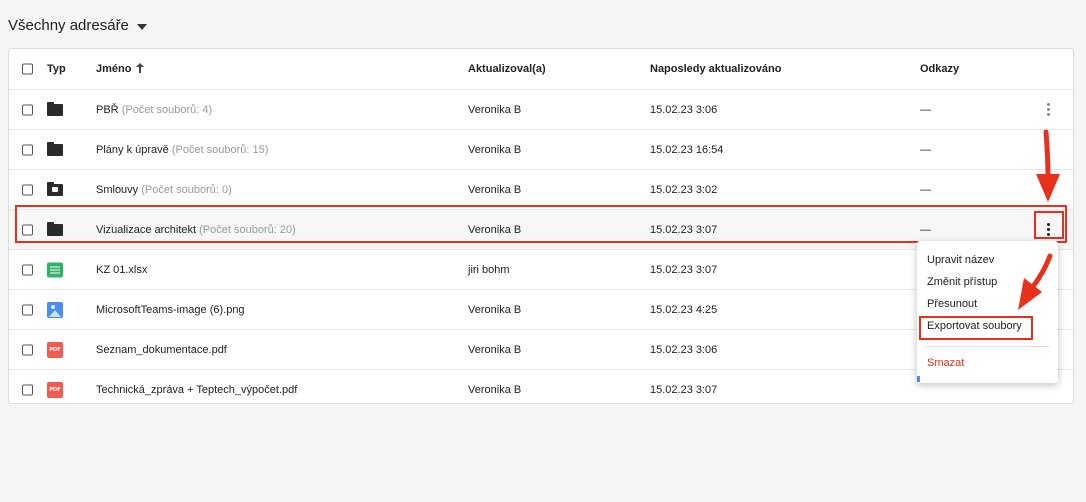 This screenshot has width=1086, height=502. What do you see at coordinates (939, 69) in the screenshot?
I see `column-header-links: Odkazy` at bounding box center [939, 69].